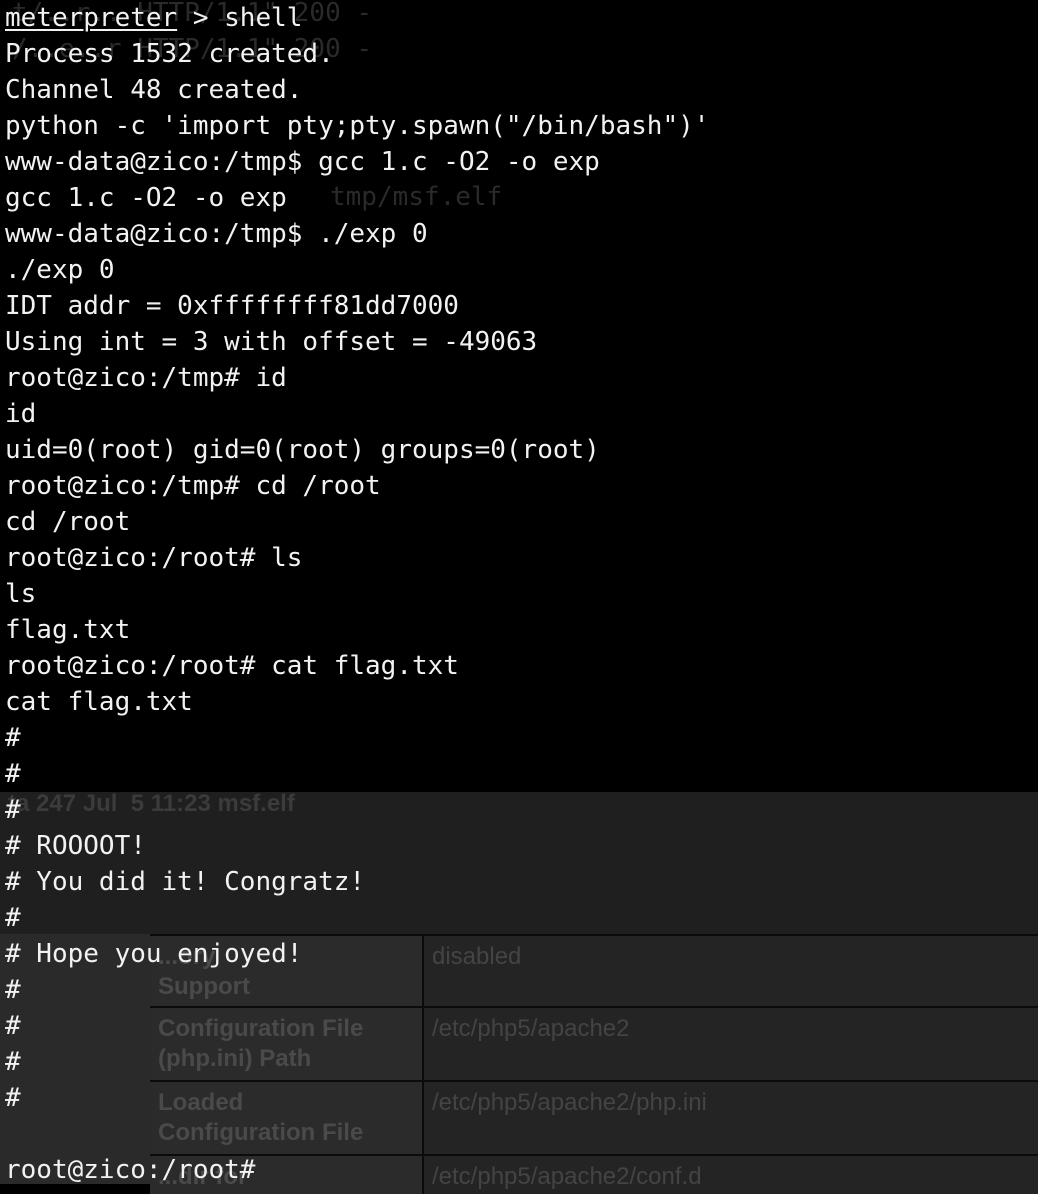 This screenshot has height=1194, width=1038. I want to click on terminal-line: root@zico:/root# cat flag.txt, so click(232, 666).